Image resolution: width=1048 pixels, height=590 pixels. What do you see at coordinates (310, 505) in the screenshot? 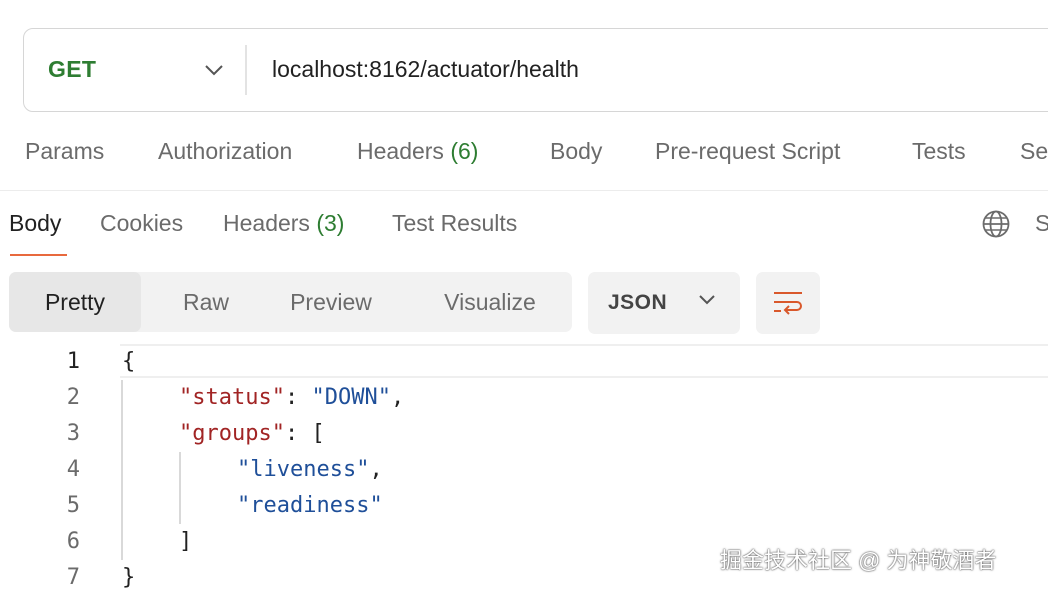
I see `code-text: "readiness"` at bounding box center [310, 505].